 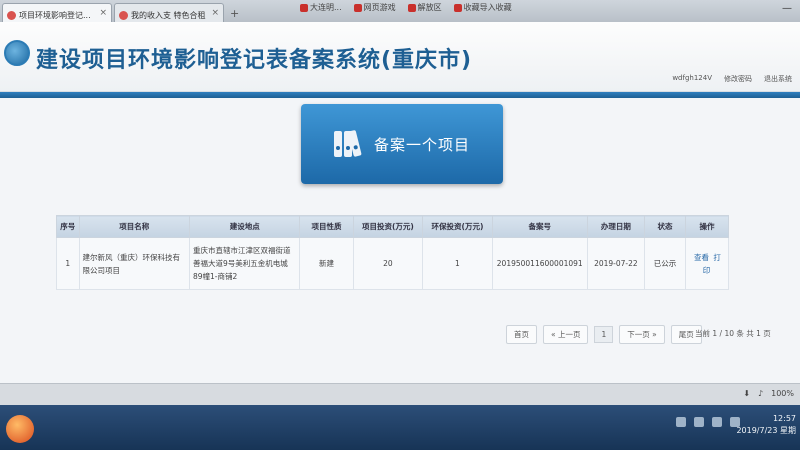 I want to click on clock-date: 2019/7/23 星期, so click(x=766, y=430).